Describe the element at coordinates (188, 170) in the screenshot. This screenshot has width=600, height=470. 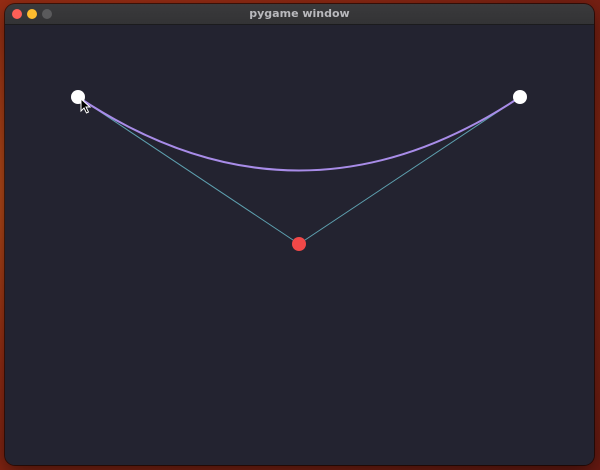
I see `control-line-left` at that location.